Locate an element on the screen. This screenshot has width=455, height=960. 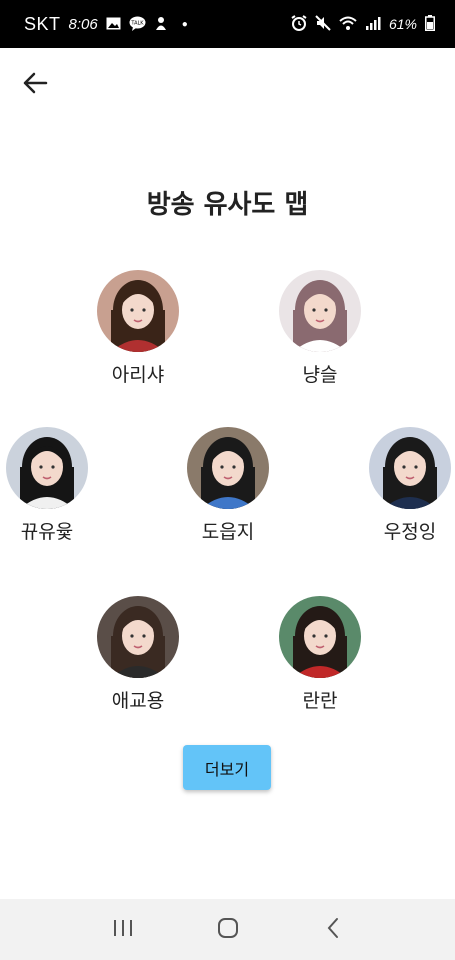
streamer-node: 냥슬 is located at coordinates (320, 328).